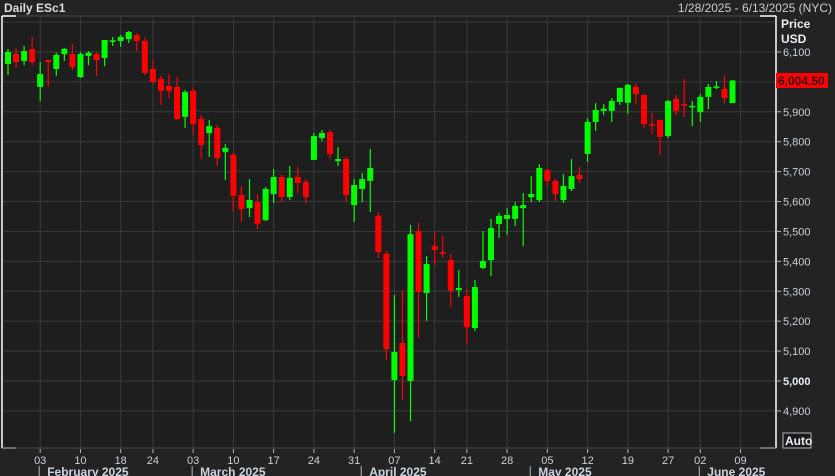  What do you see at coordinates (797, 113) in the screenshot?
I see `price-tick-label: 5,900` at bounding box center [797, 113].